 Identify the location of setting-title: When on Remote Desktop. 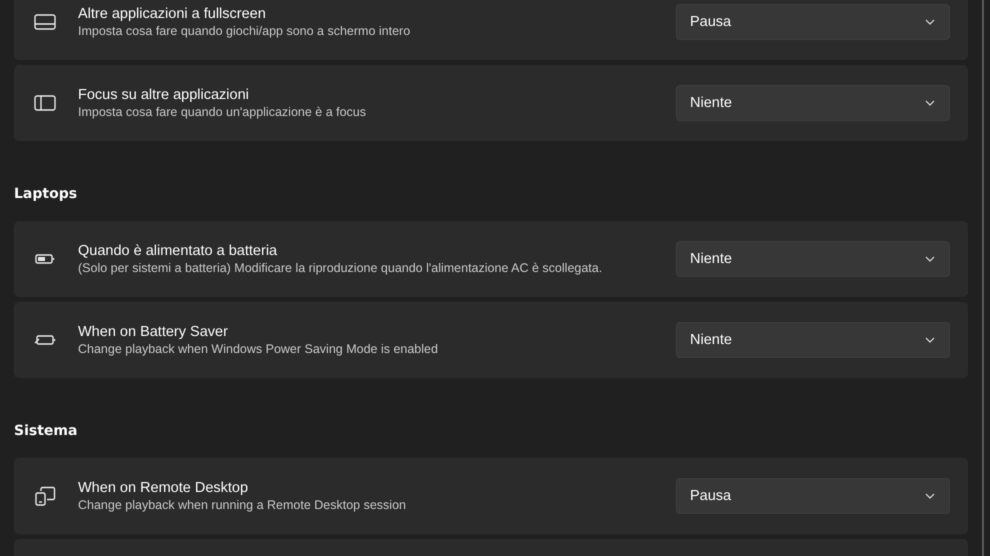
(164, 488).